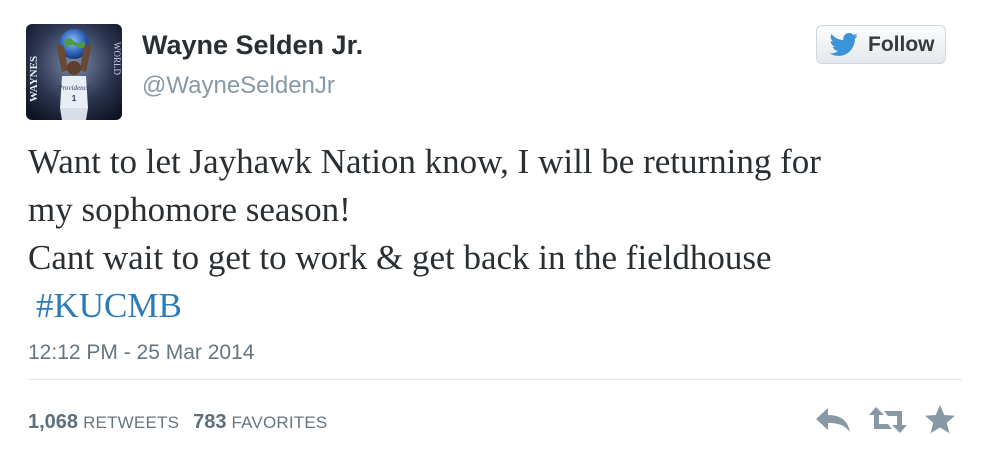 Image resolution: width=986 pixels, height=456 pixels. Describe the element at coordinates (252, 45) in the screenshot. I see `author-name: Wayne Selden Jr.` at that location.